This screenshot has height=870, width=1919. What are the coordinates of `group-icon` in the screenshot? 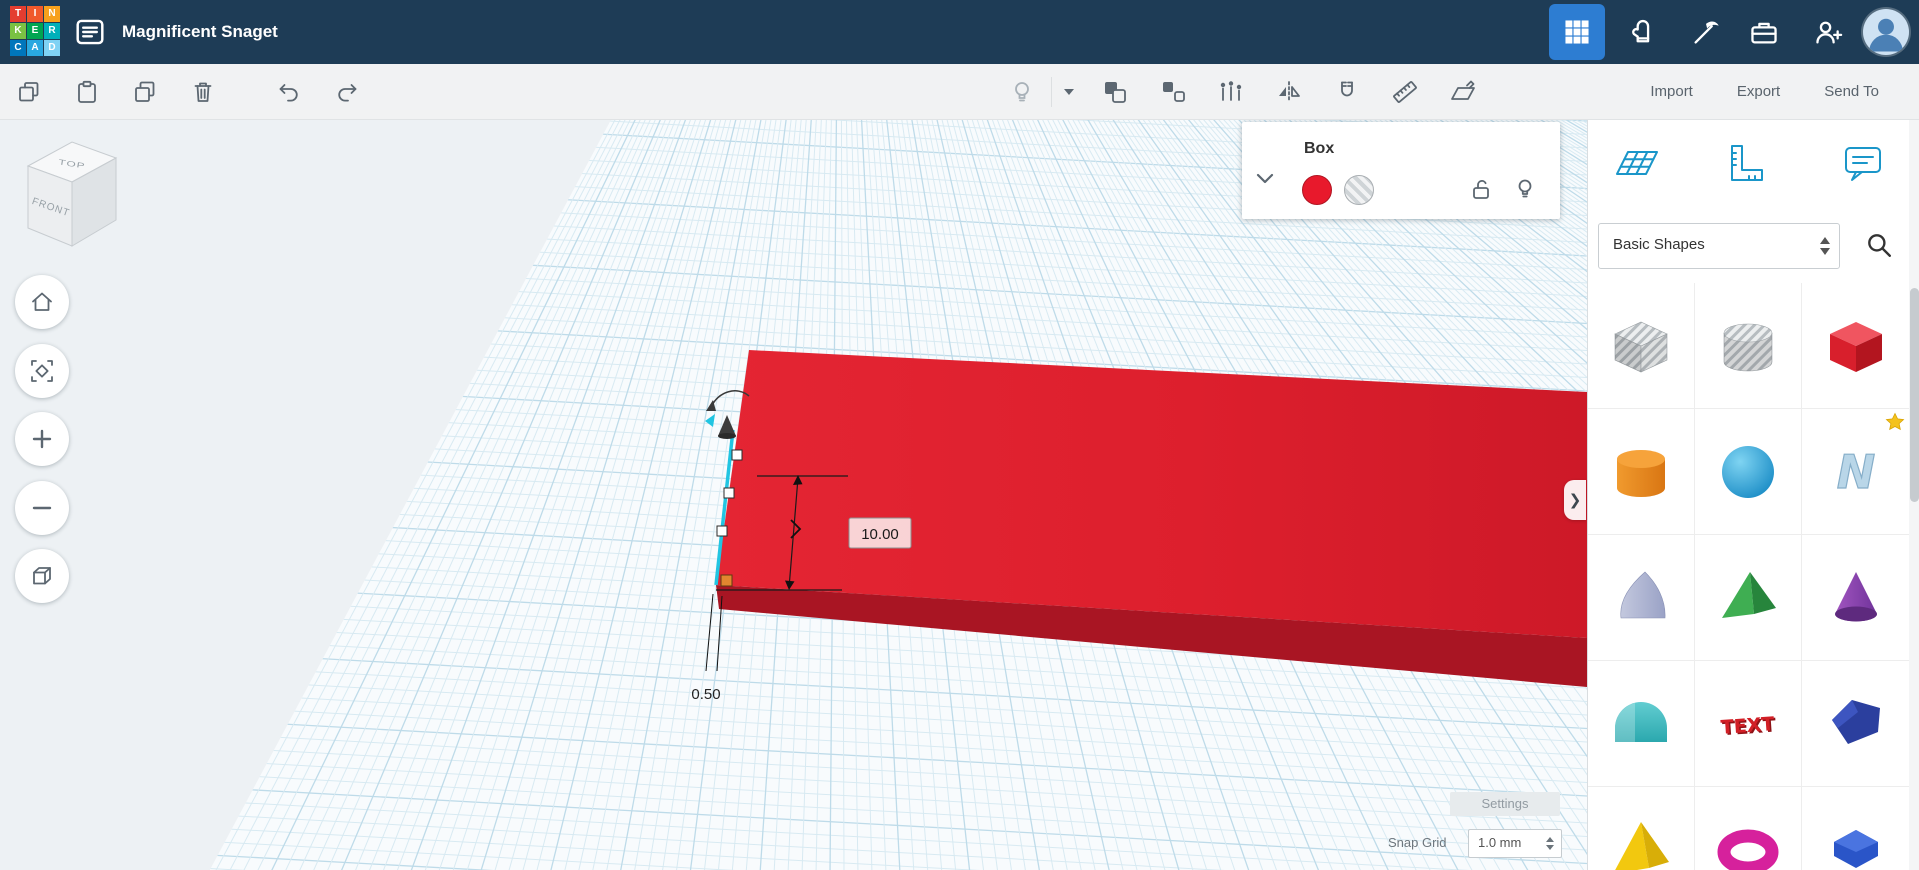 It's located at (1115, 92).